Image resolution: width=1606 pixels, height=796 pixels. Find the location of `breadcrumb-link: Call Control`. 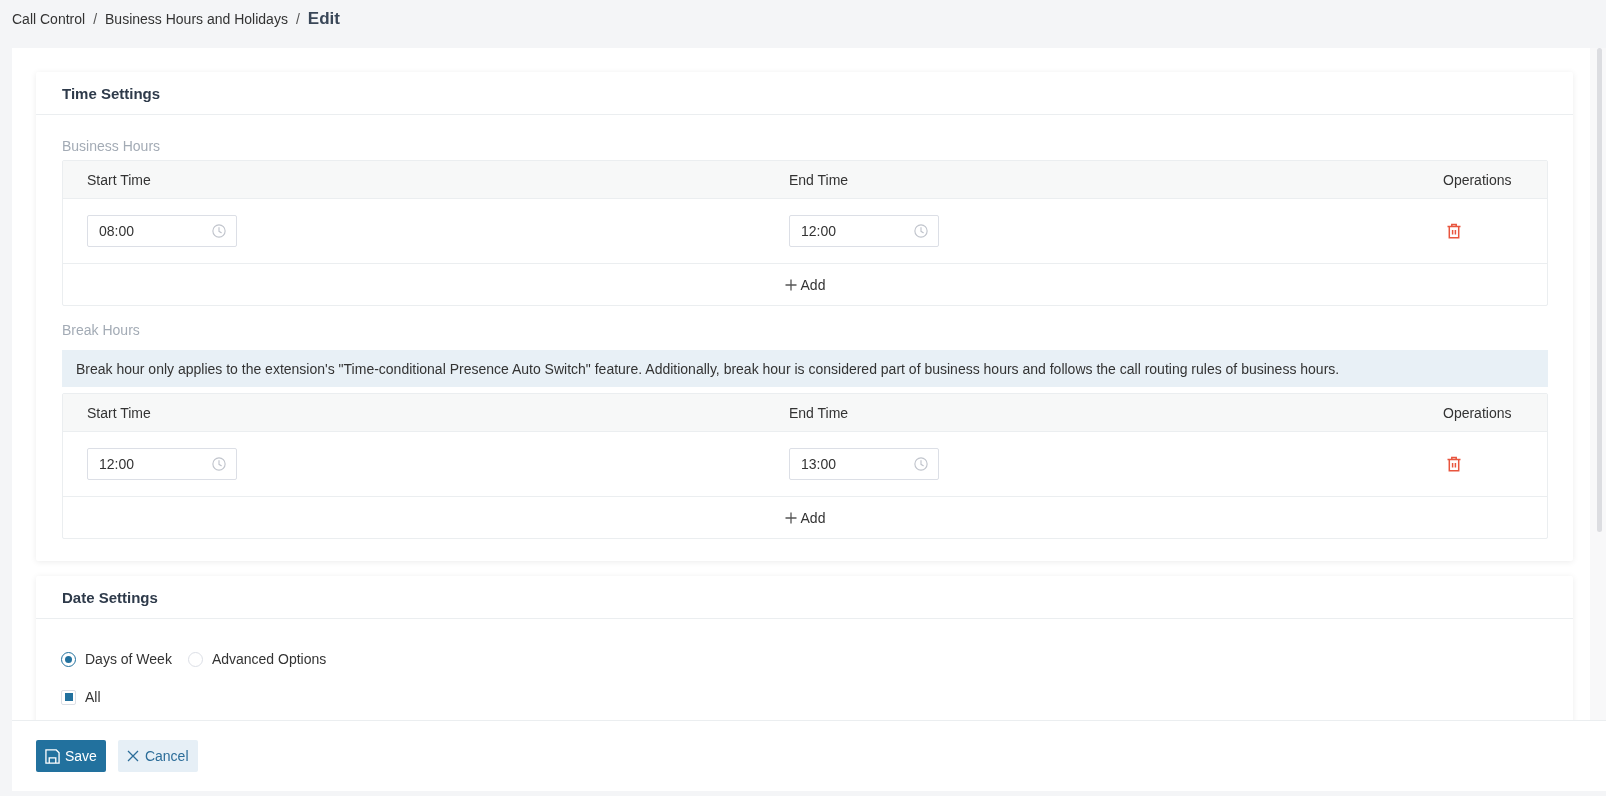

breadcrumb-link: Call Control is located at coordinates (49, 19).